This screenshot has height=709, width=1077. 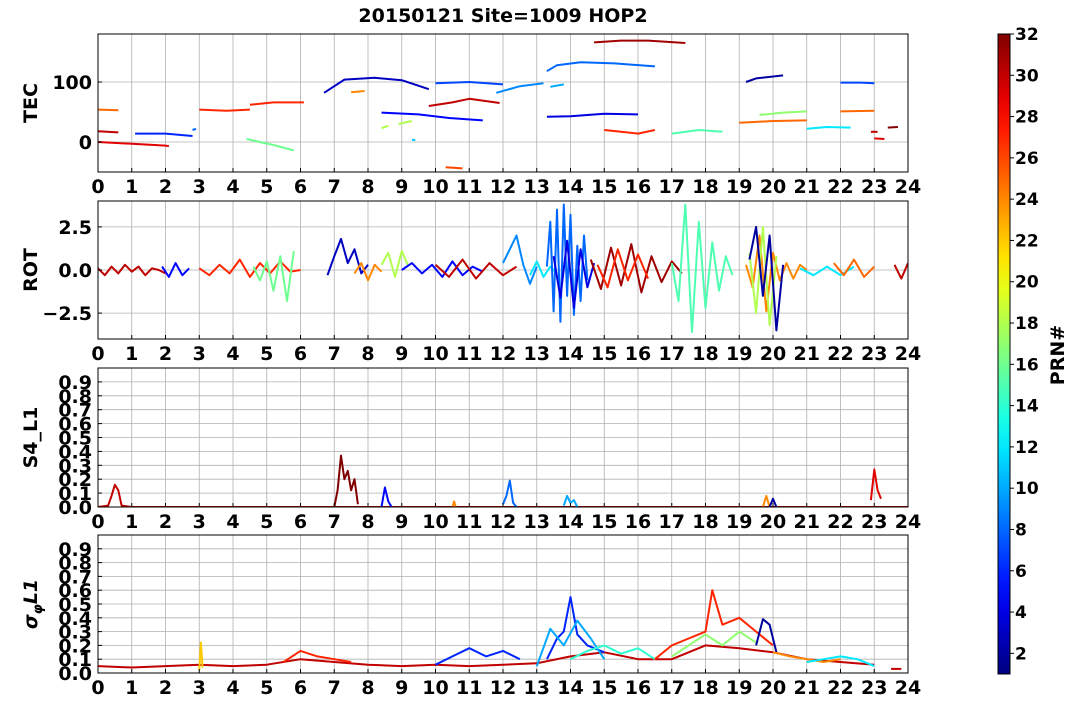 I want to click on x-tick-label: 5, so click(x=266, y=354).